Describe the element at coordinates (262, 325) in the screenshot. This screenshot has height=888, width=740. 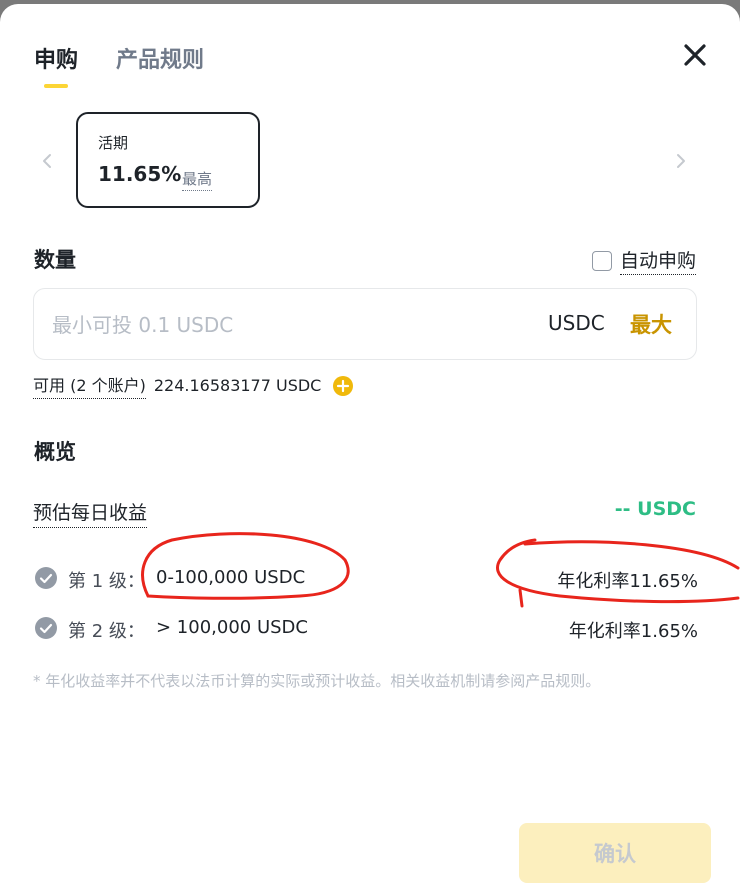
I see `amount-input` at that location.